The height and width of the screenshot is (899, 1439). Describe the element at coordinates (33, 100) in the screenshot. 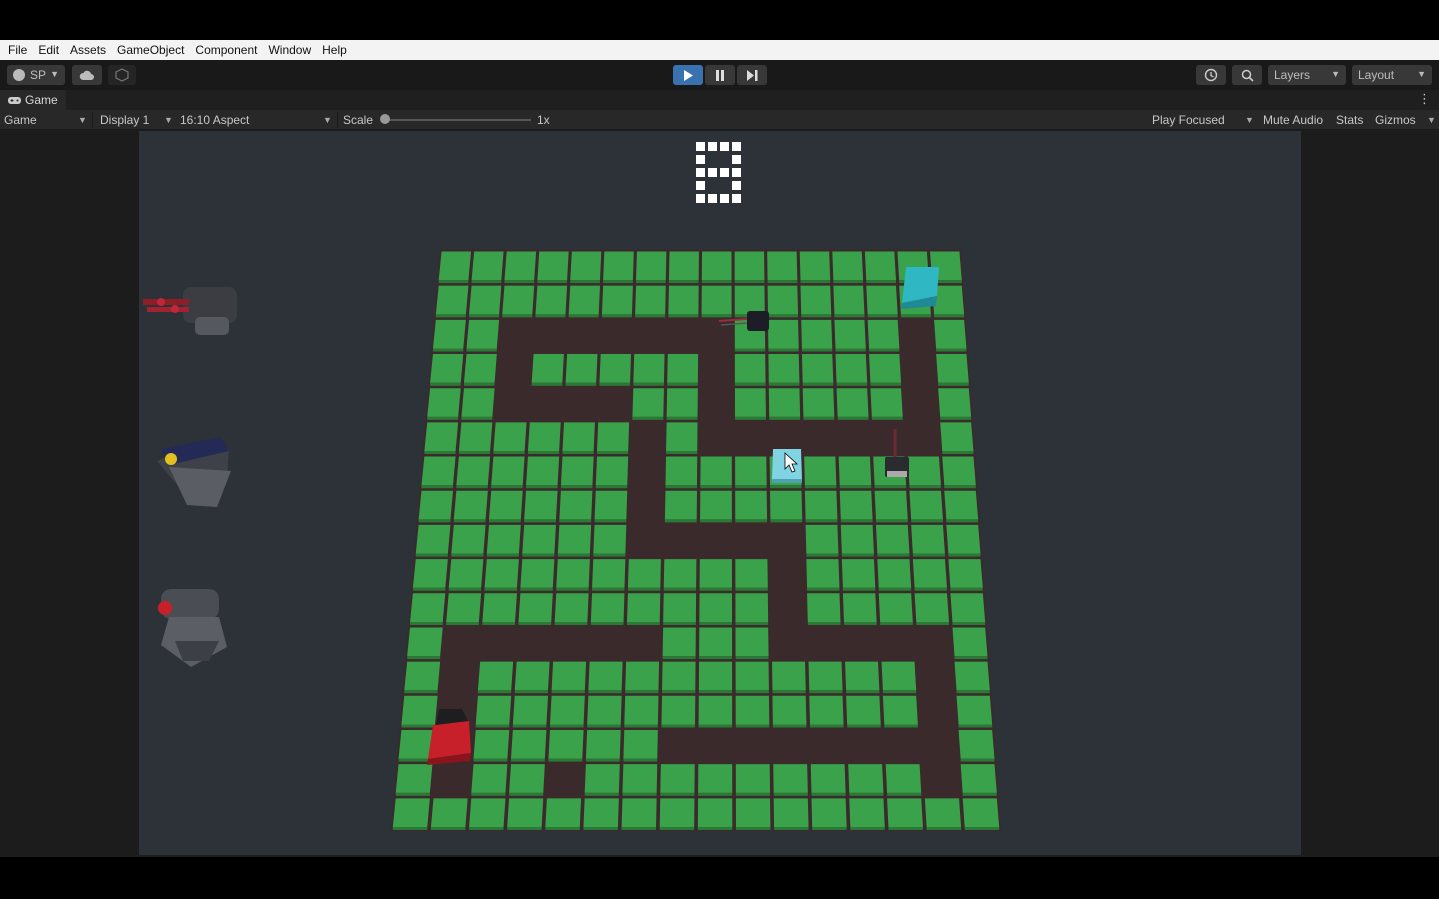

I see `tab-game: Game` at that location.